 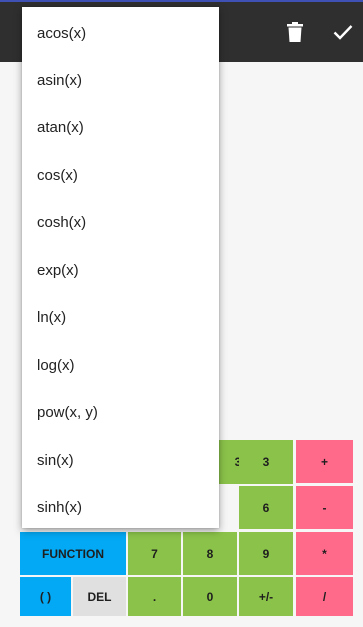 What do you see at coordinates (99, 596) in the screenshot?
I see `del-button: DEL` at bounding box center [99, 596].